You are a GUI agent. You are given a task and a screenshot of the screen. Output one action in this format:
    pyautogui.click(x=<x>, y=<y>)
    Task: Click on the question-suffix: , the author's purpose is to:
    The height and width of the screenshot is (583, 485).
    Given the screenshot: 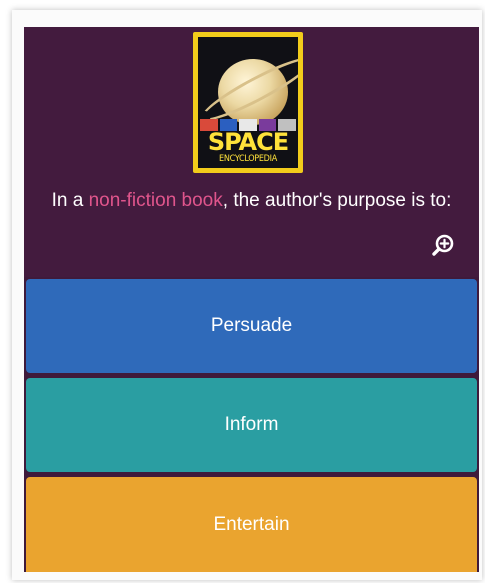 What is the action you would take?
    pyautogui.click(x=337, y=200)
    